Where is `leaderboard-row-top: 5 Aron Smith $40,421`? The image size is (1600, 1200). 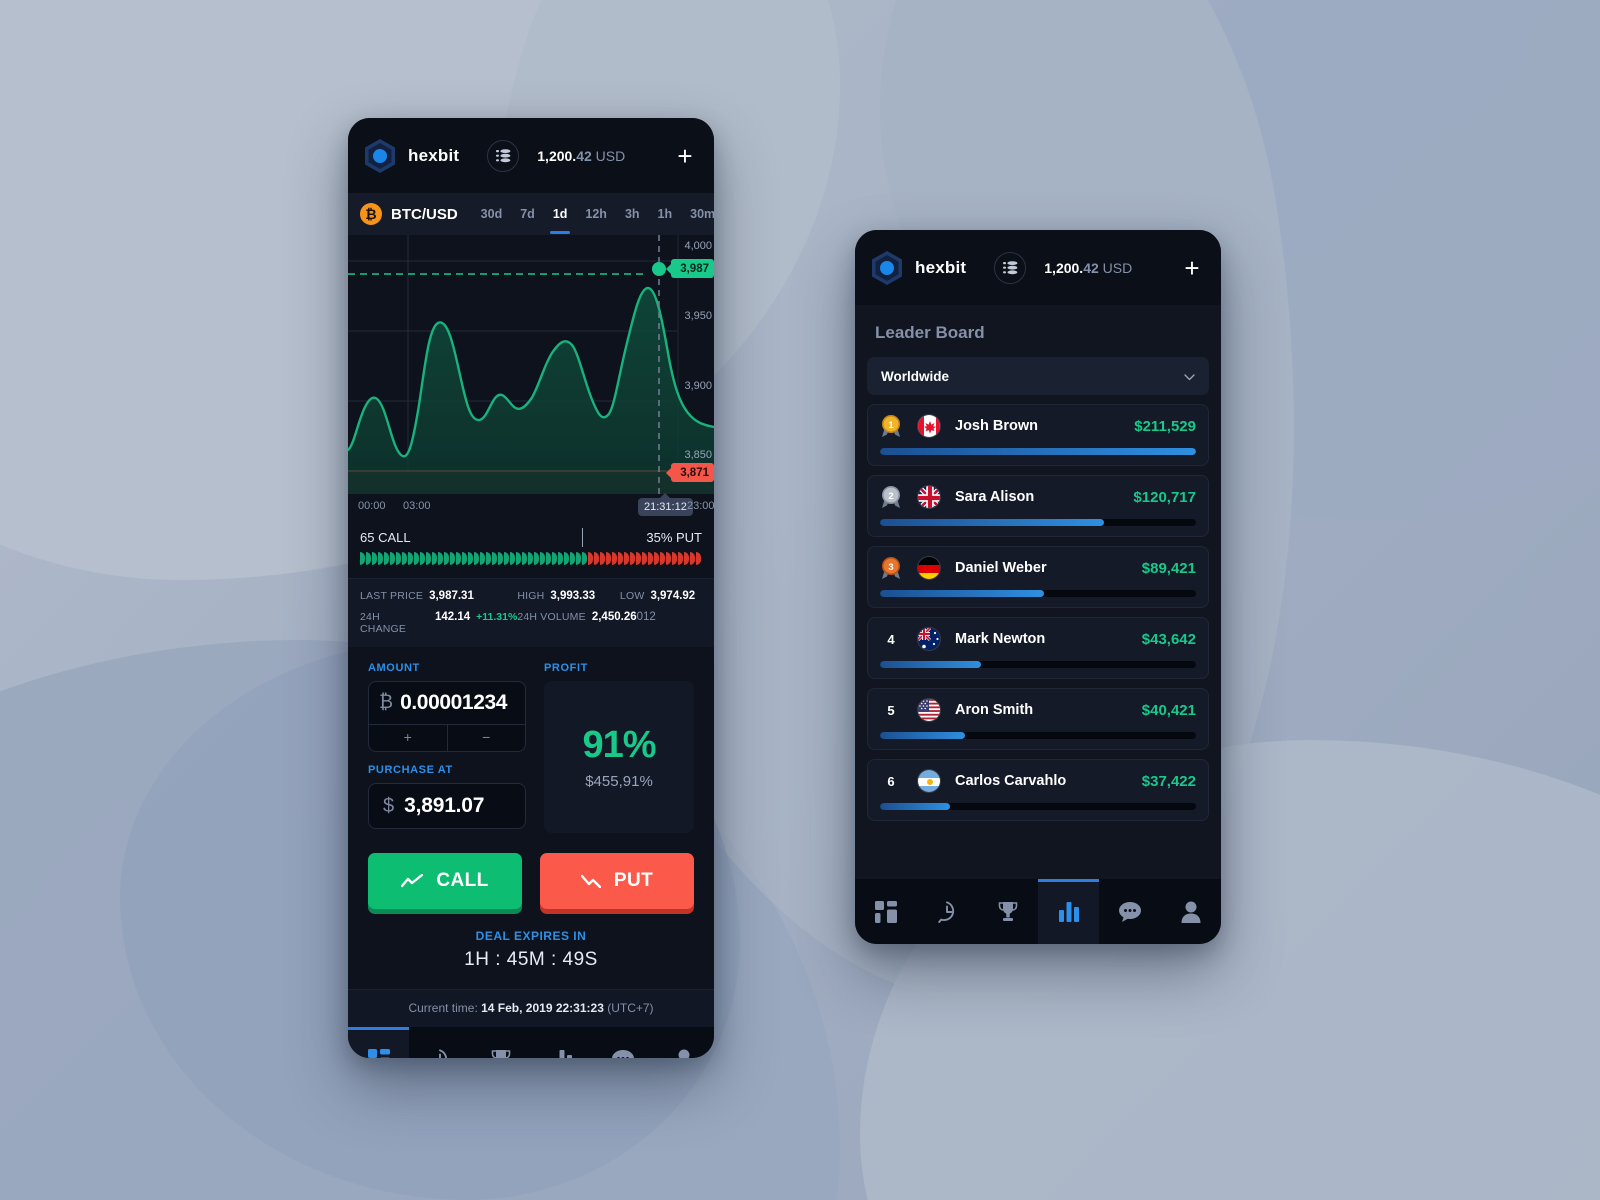
leaderboard-row-top: 5 Aron Smith $40,421 is located at coordinates (1038, 710).